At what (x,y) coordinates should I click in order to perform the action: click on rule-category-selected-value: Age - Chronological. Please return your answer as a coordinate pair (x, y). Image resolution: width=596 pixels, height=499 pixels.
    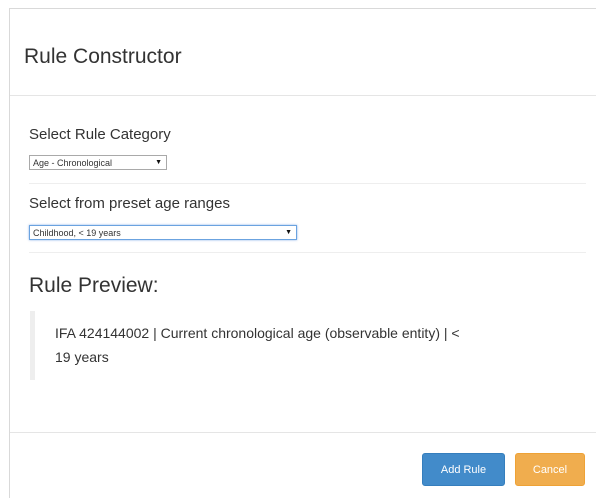
    Looking at the image, I should click on (73, 163).